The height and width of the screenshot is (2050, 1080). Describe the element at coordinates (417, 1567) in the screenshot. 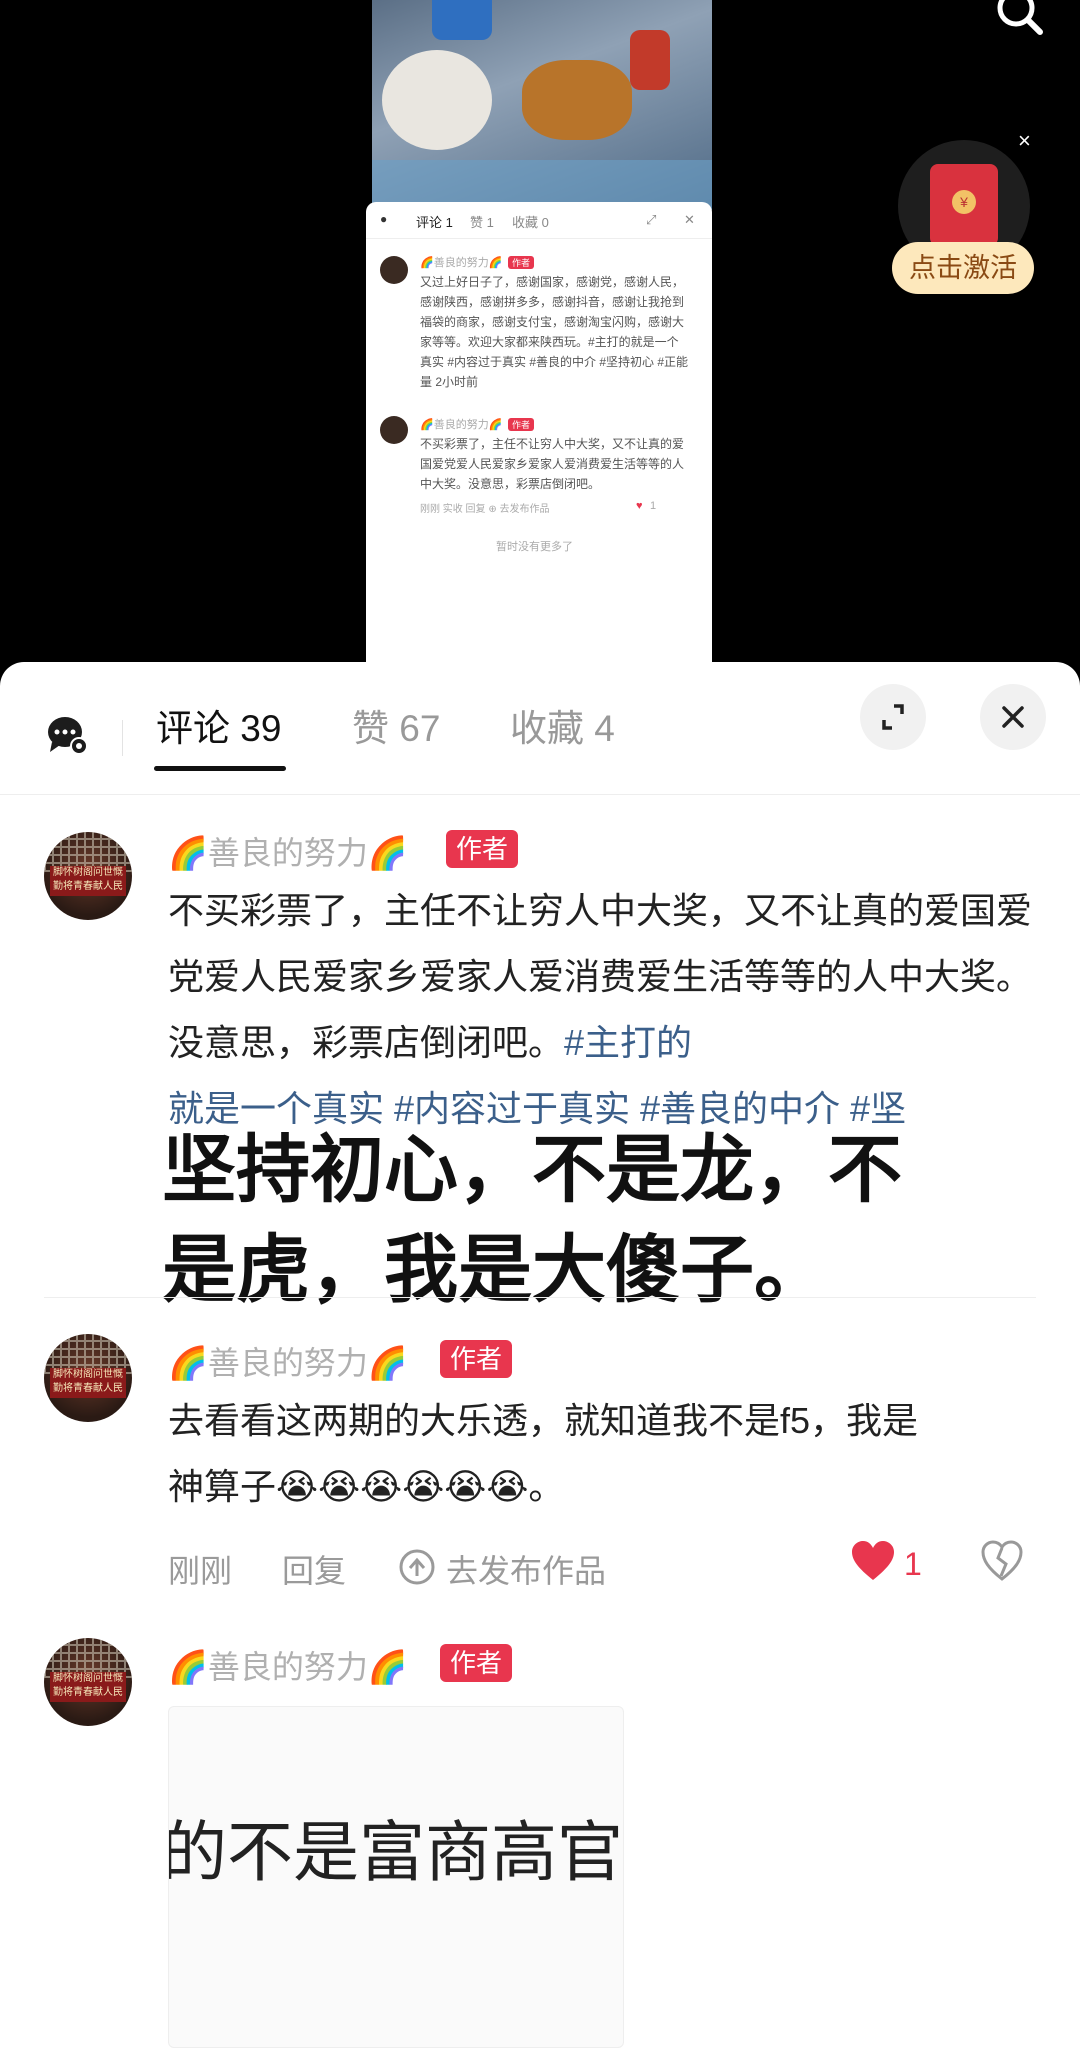

I see `upload-icon` at that location.